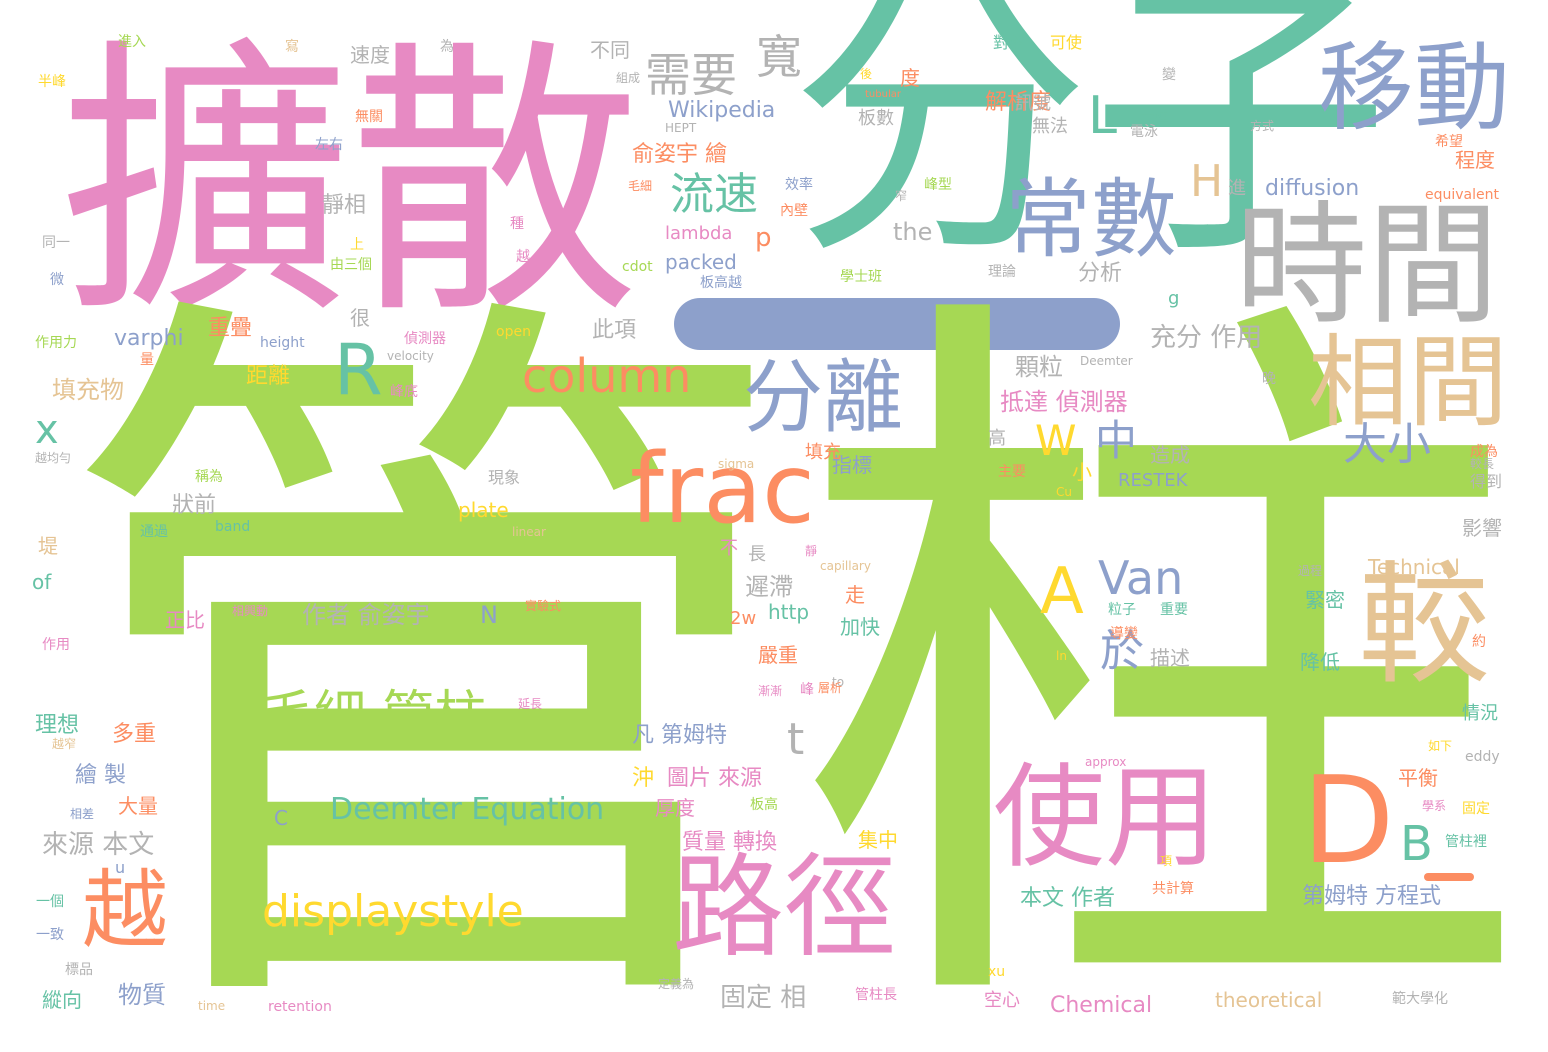 The width and height of the screenshot is (1548, 1052). I want to click on word: 速度, so click(370, 55).